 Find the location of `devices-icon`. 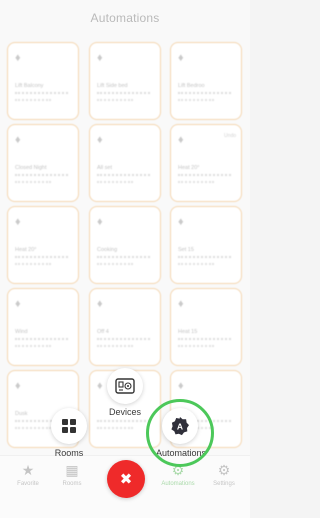

devices-icon is located at coordinates (125, 386).